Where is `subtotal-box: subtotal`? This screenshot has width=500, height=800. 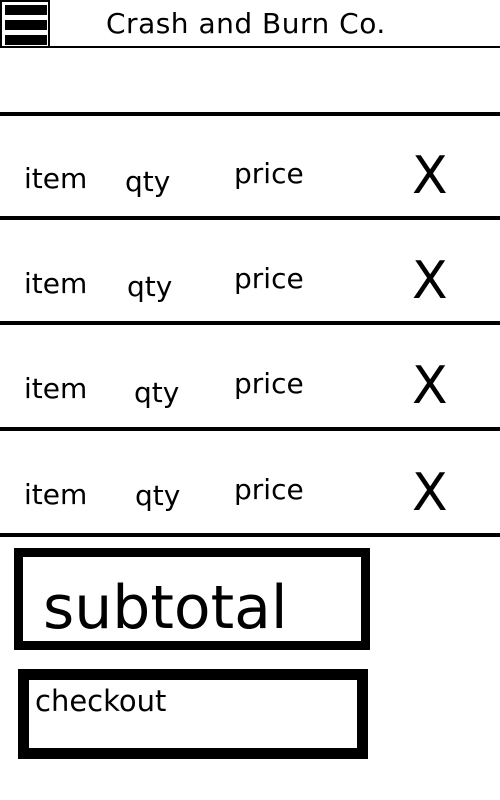 subtotal-box: subtotal is located at coordinates (192, 599).